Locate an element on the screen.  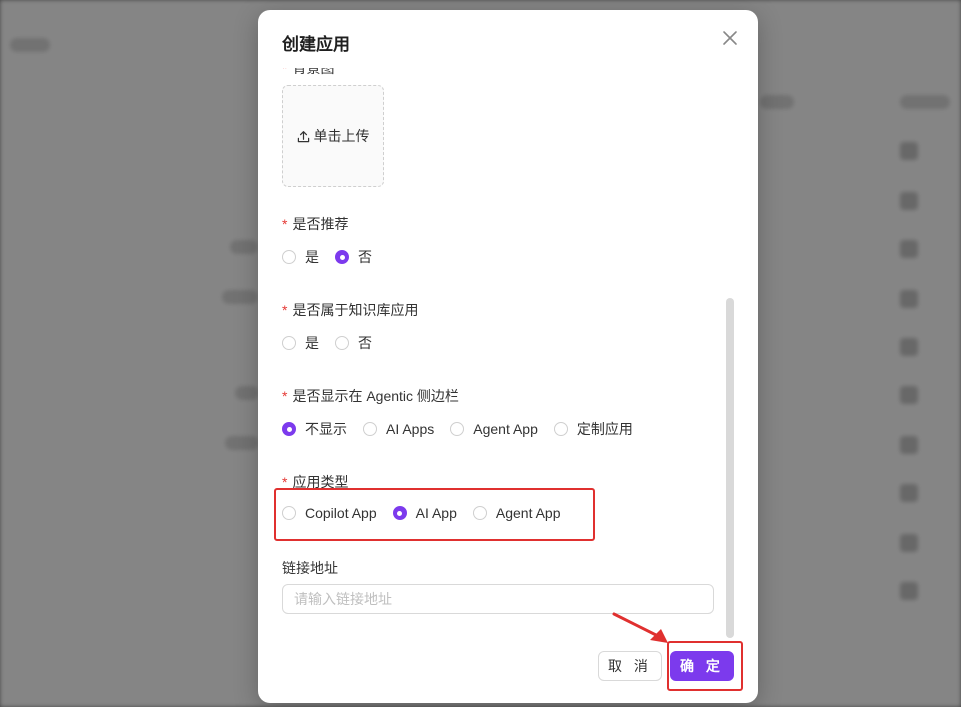
radio-knowledge-yes: 是 is located at coordinates (300, 343).